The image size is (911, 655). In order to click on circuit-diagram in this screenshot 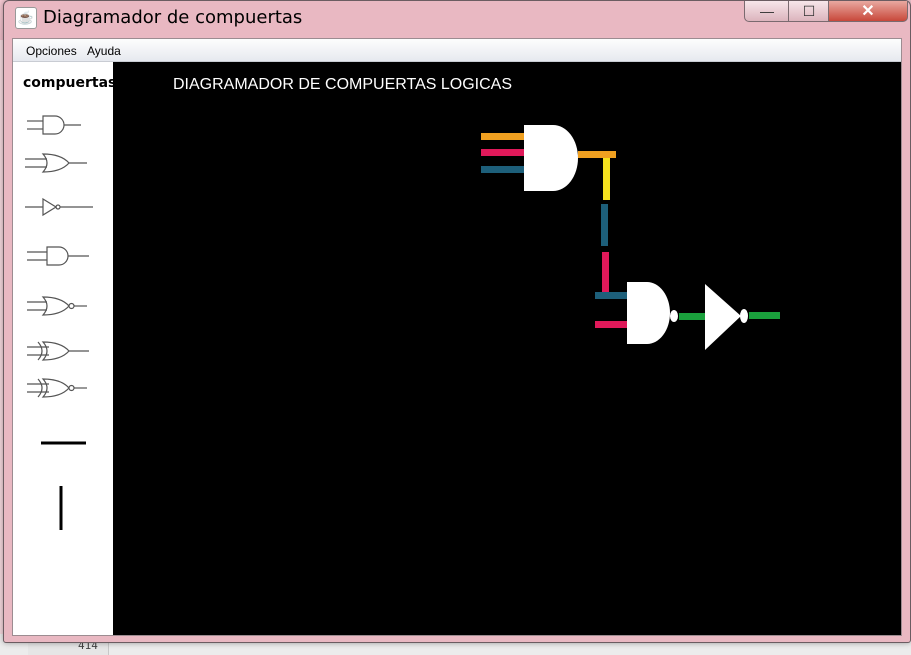, I will do `click(630, 237)`.